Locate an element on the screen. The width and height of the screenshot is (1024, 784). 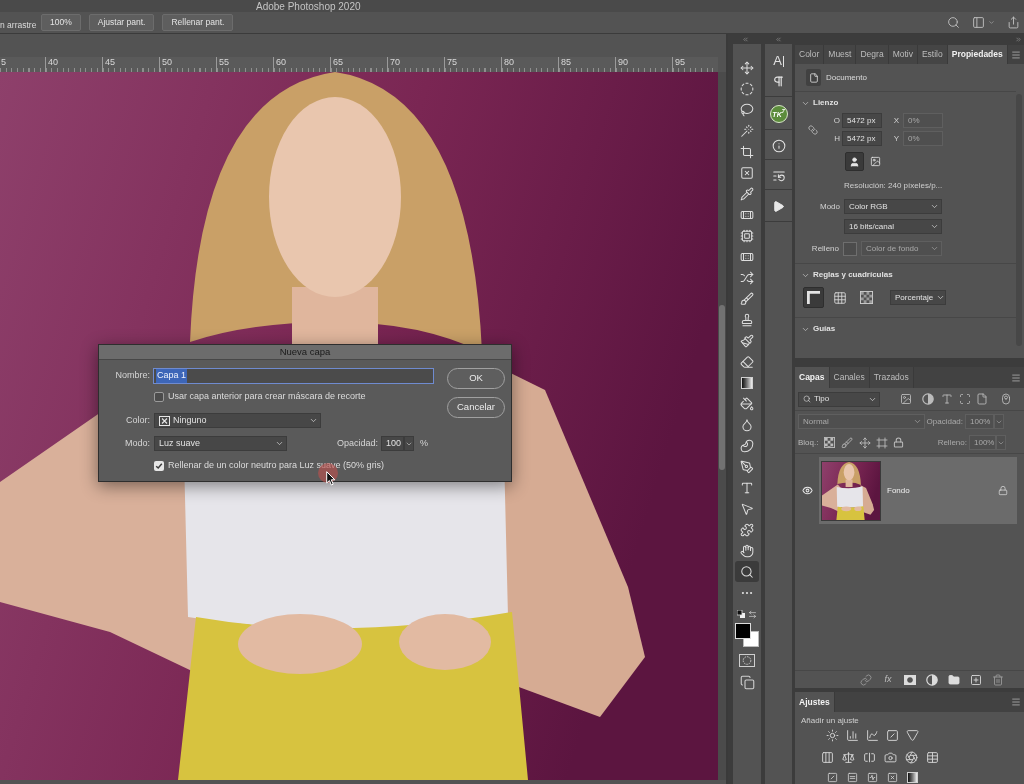
dropdown: Ninguno is located at coordinates (237, 420).